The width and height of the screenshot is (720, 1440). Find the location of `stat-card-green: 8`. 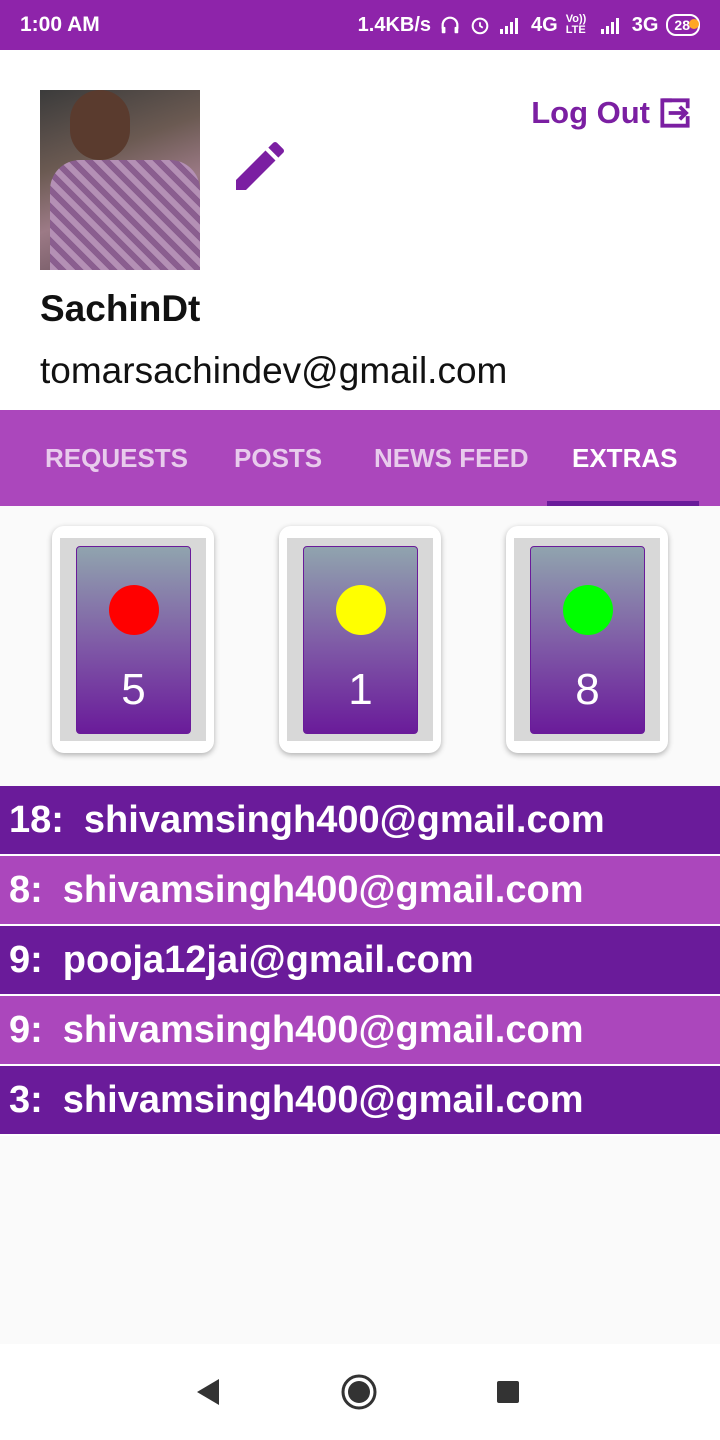

stat-card-green: 8 is located at coordinates (587, 639).